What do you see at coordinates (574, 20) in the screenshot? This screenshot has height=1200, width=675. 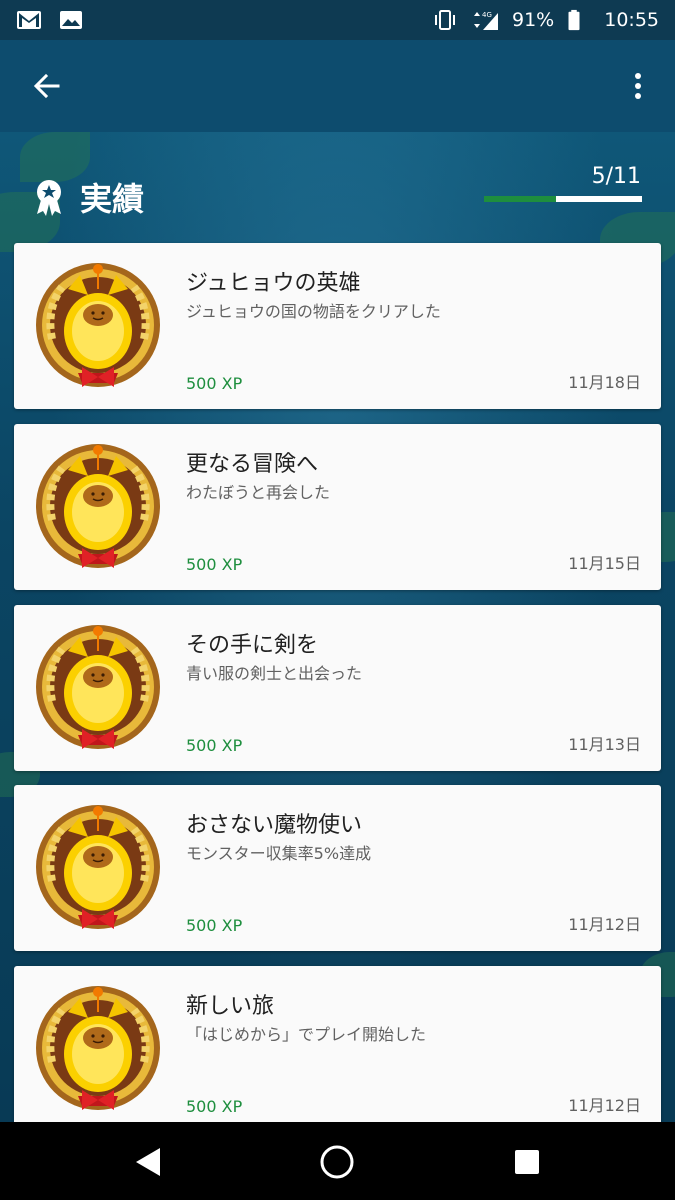 I see `battery-icon` at bounding box center [574, 20].